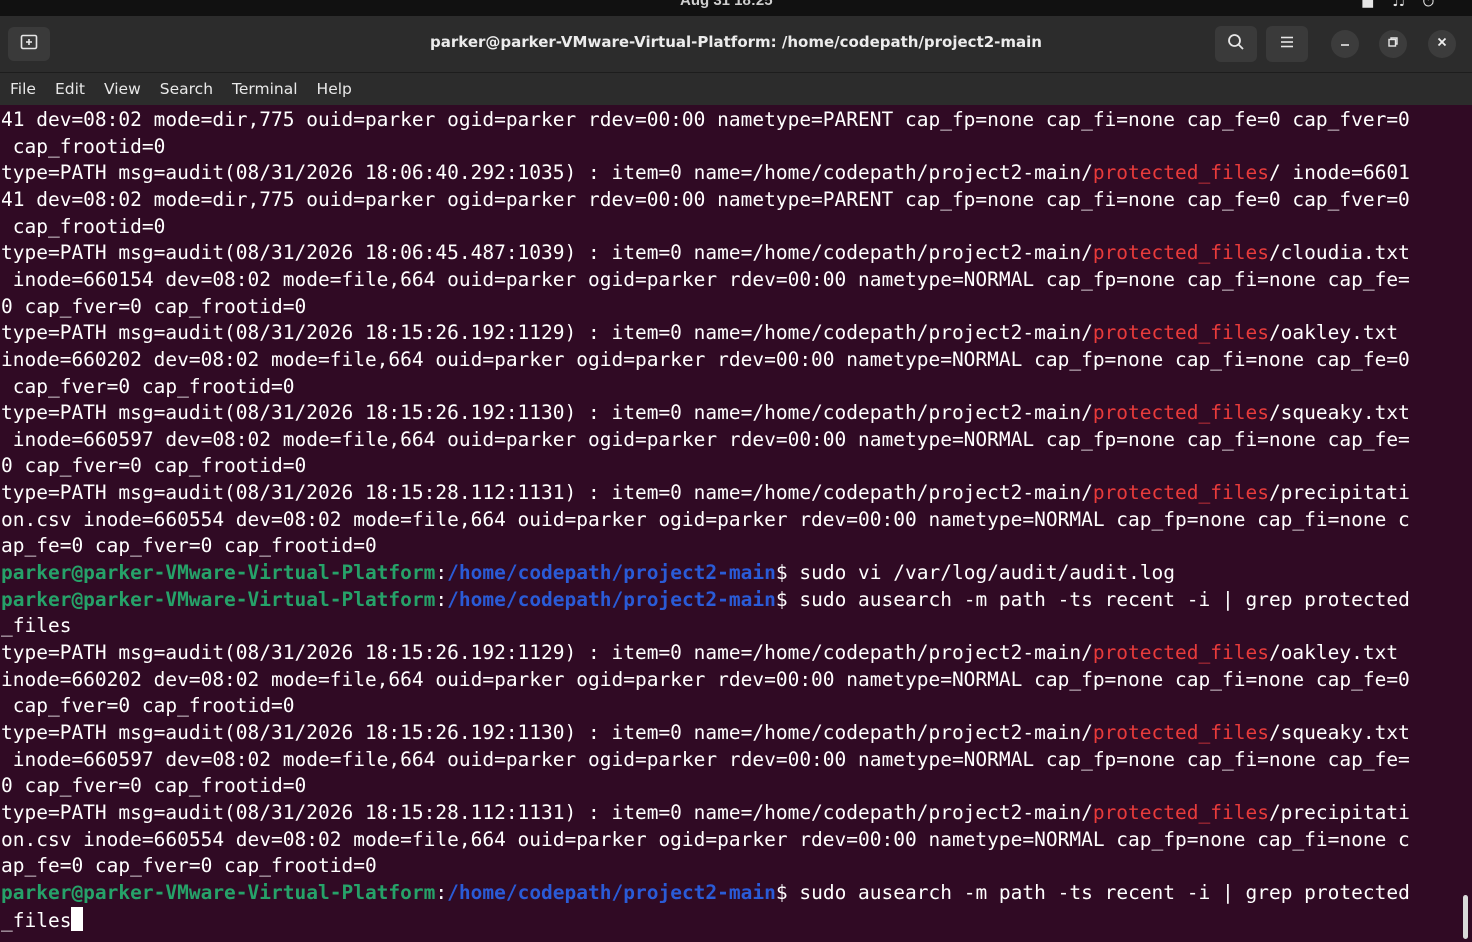 Image resolution: width=1472 pixels, height=942 pixels. Describe the element at coordinates (22, 89) in the screenshot. I see `menu-file: File` at that location.